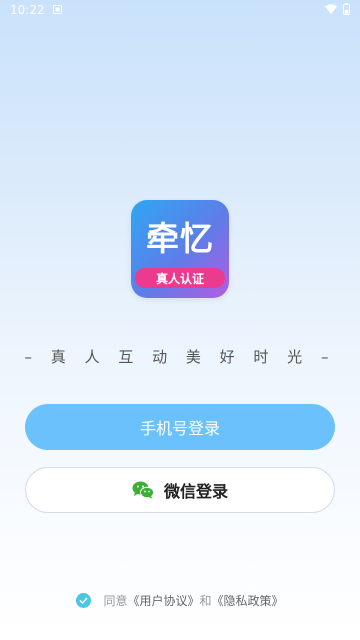  I want to click on agreement-prefix: 同意, so click(115, 601).